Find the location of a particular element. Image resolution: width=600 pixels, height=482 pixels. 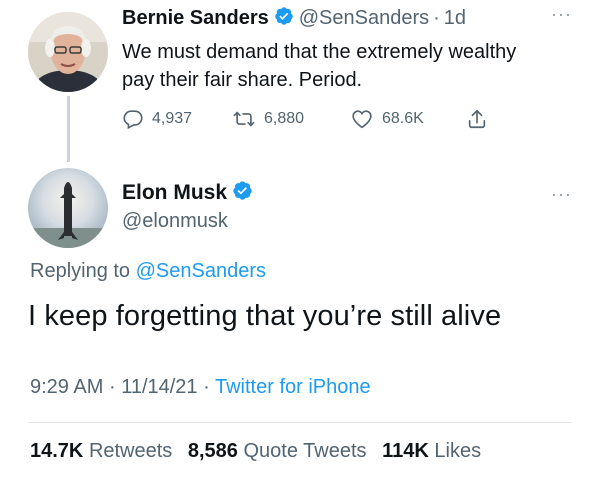

quote-tweets-stat: 8,586 Quote Tweets is located at coordinates (282, 451).